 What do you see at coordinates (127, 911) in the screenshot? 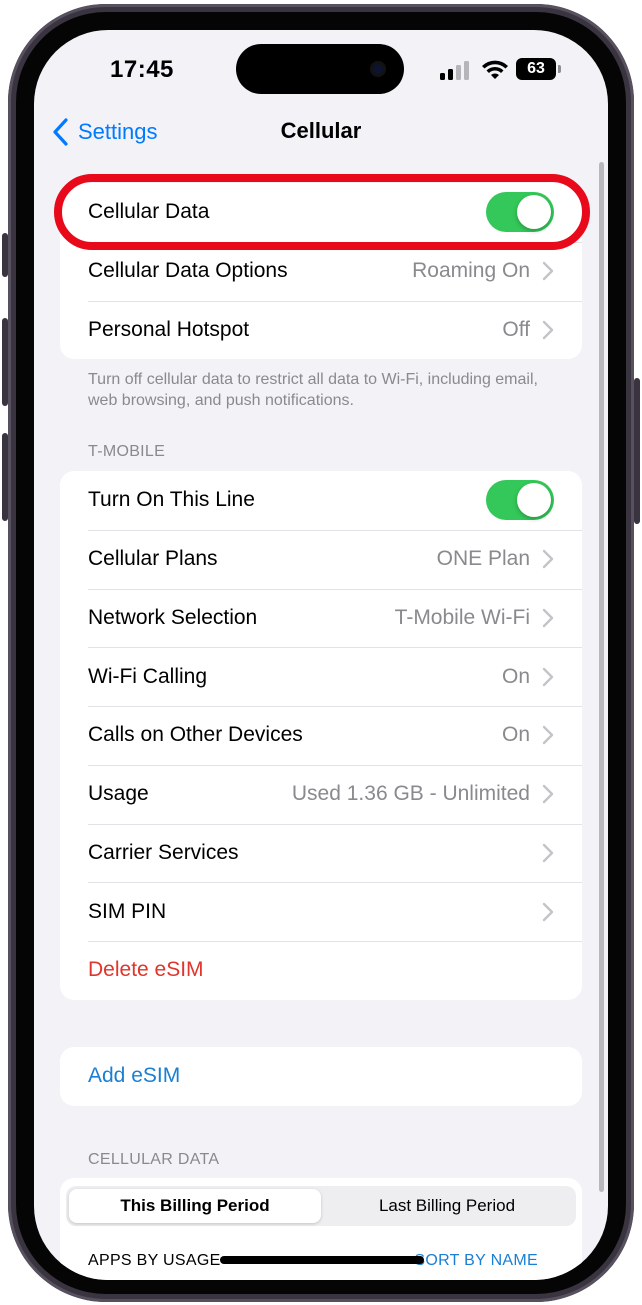
I see `row-label: SIM PIN` at bounding box center [127, 911].